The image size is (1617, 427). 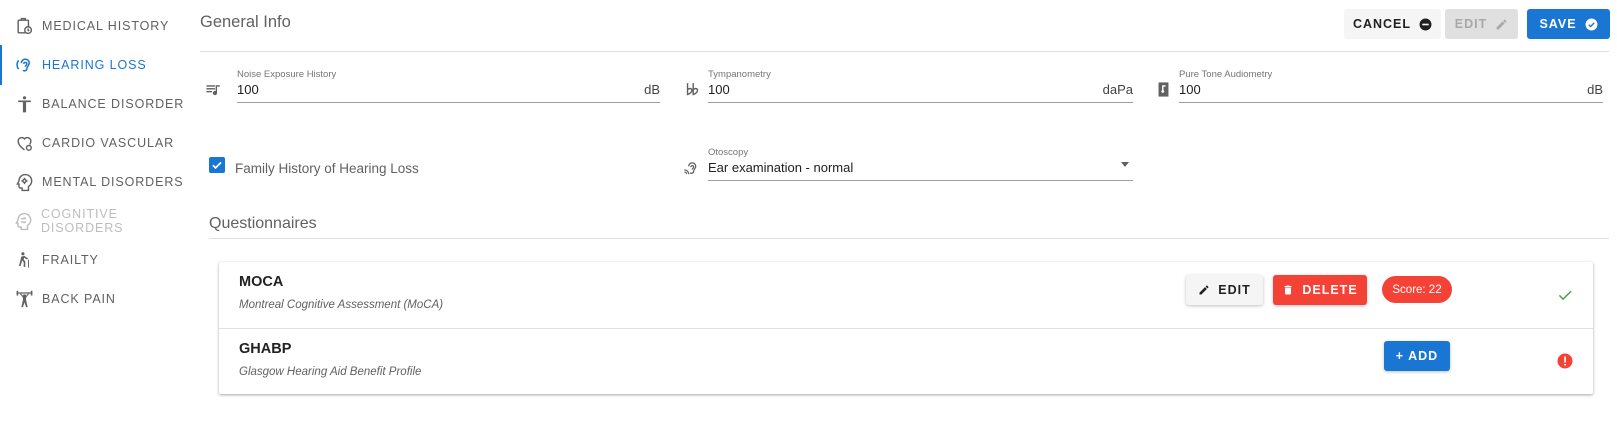 I want to click on sidebar-item-medical-history: MEDICAL HISTORY, so click(x=97, y=26).